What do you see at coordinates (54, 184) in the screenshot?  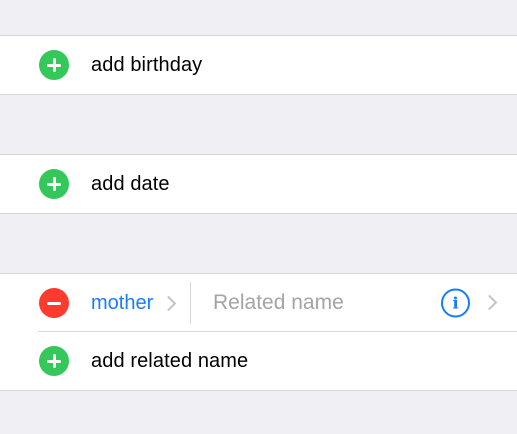 I see `add-date-button` at bounding box center [54, 184].